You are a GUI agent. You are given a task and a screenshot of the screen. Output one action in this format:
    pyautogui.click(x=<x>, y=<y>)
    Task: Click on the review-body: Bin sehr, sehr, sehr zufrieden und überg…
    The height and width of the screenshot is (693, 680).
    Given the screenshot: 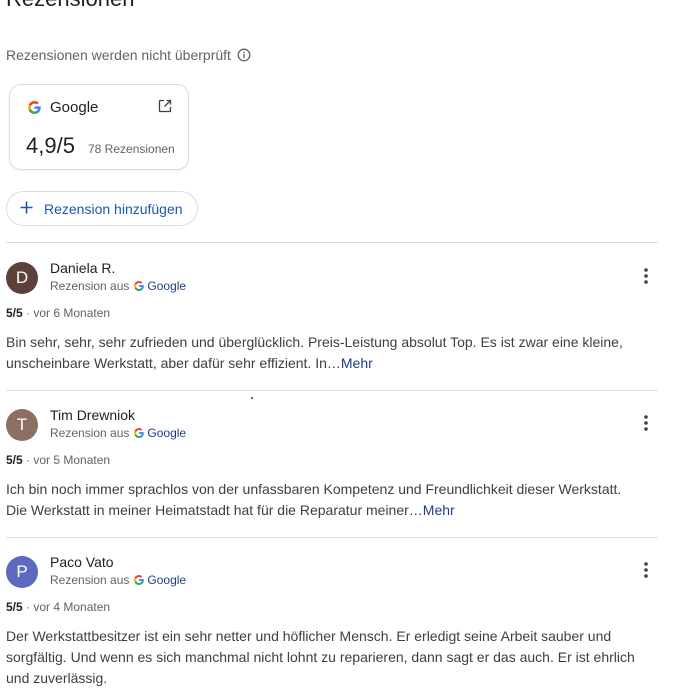 What is the action you would take?
    pyautogui.click(x=314, y=352)
    